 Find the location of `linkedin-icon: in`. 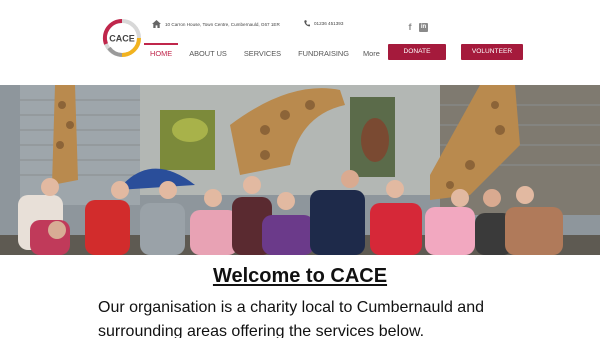

linkedin-icon: in is located at coordinates (423, 27).